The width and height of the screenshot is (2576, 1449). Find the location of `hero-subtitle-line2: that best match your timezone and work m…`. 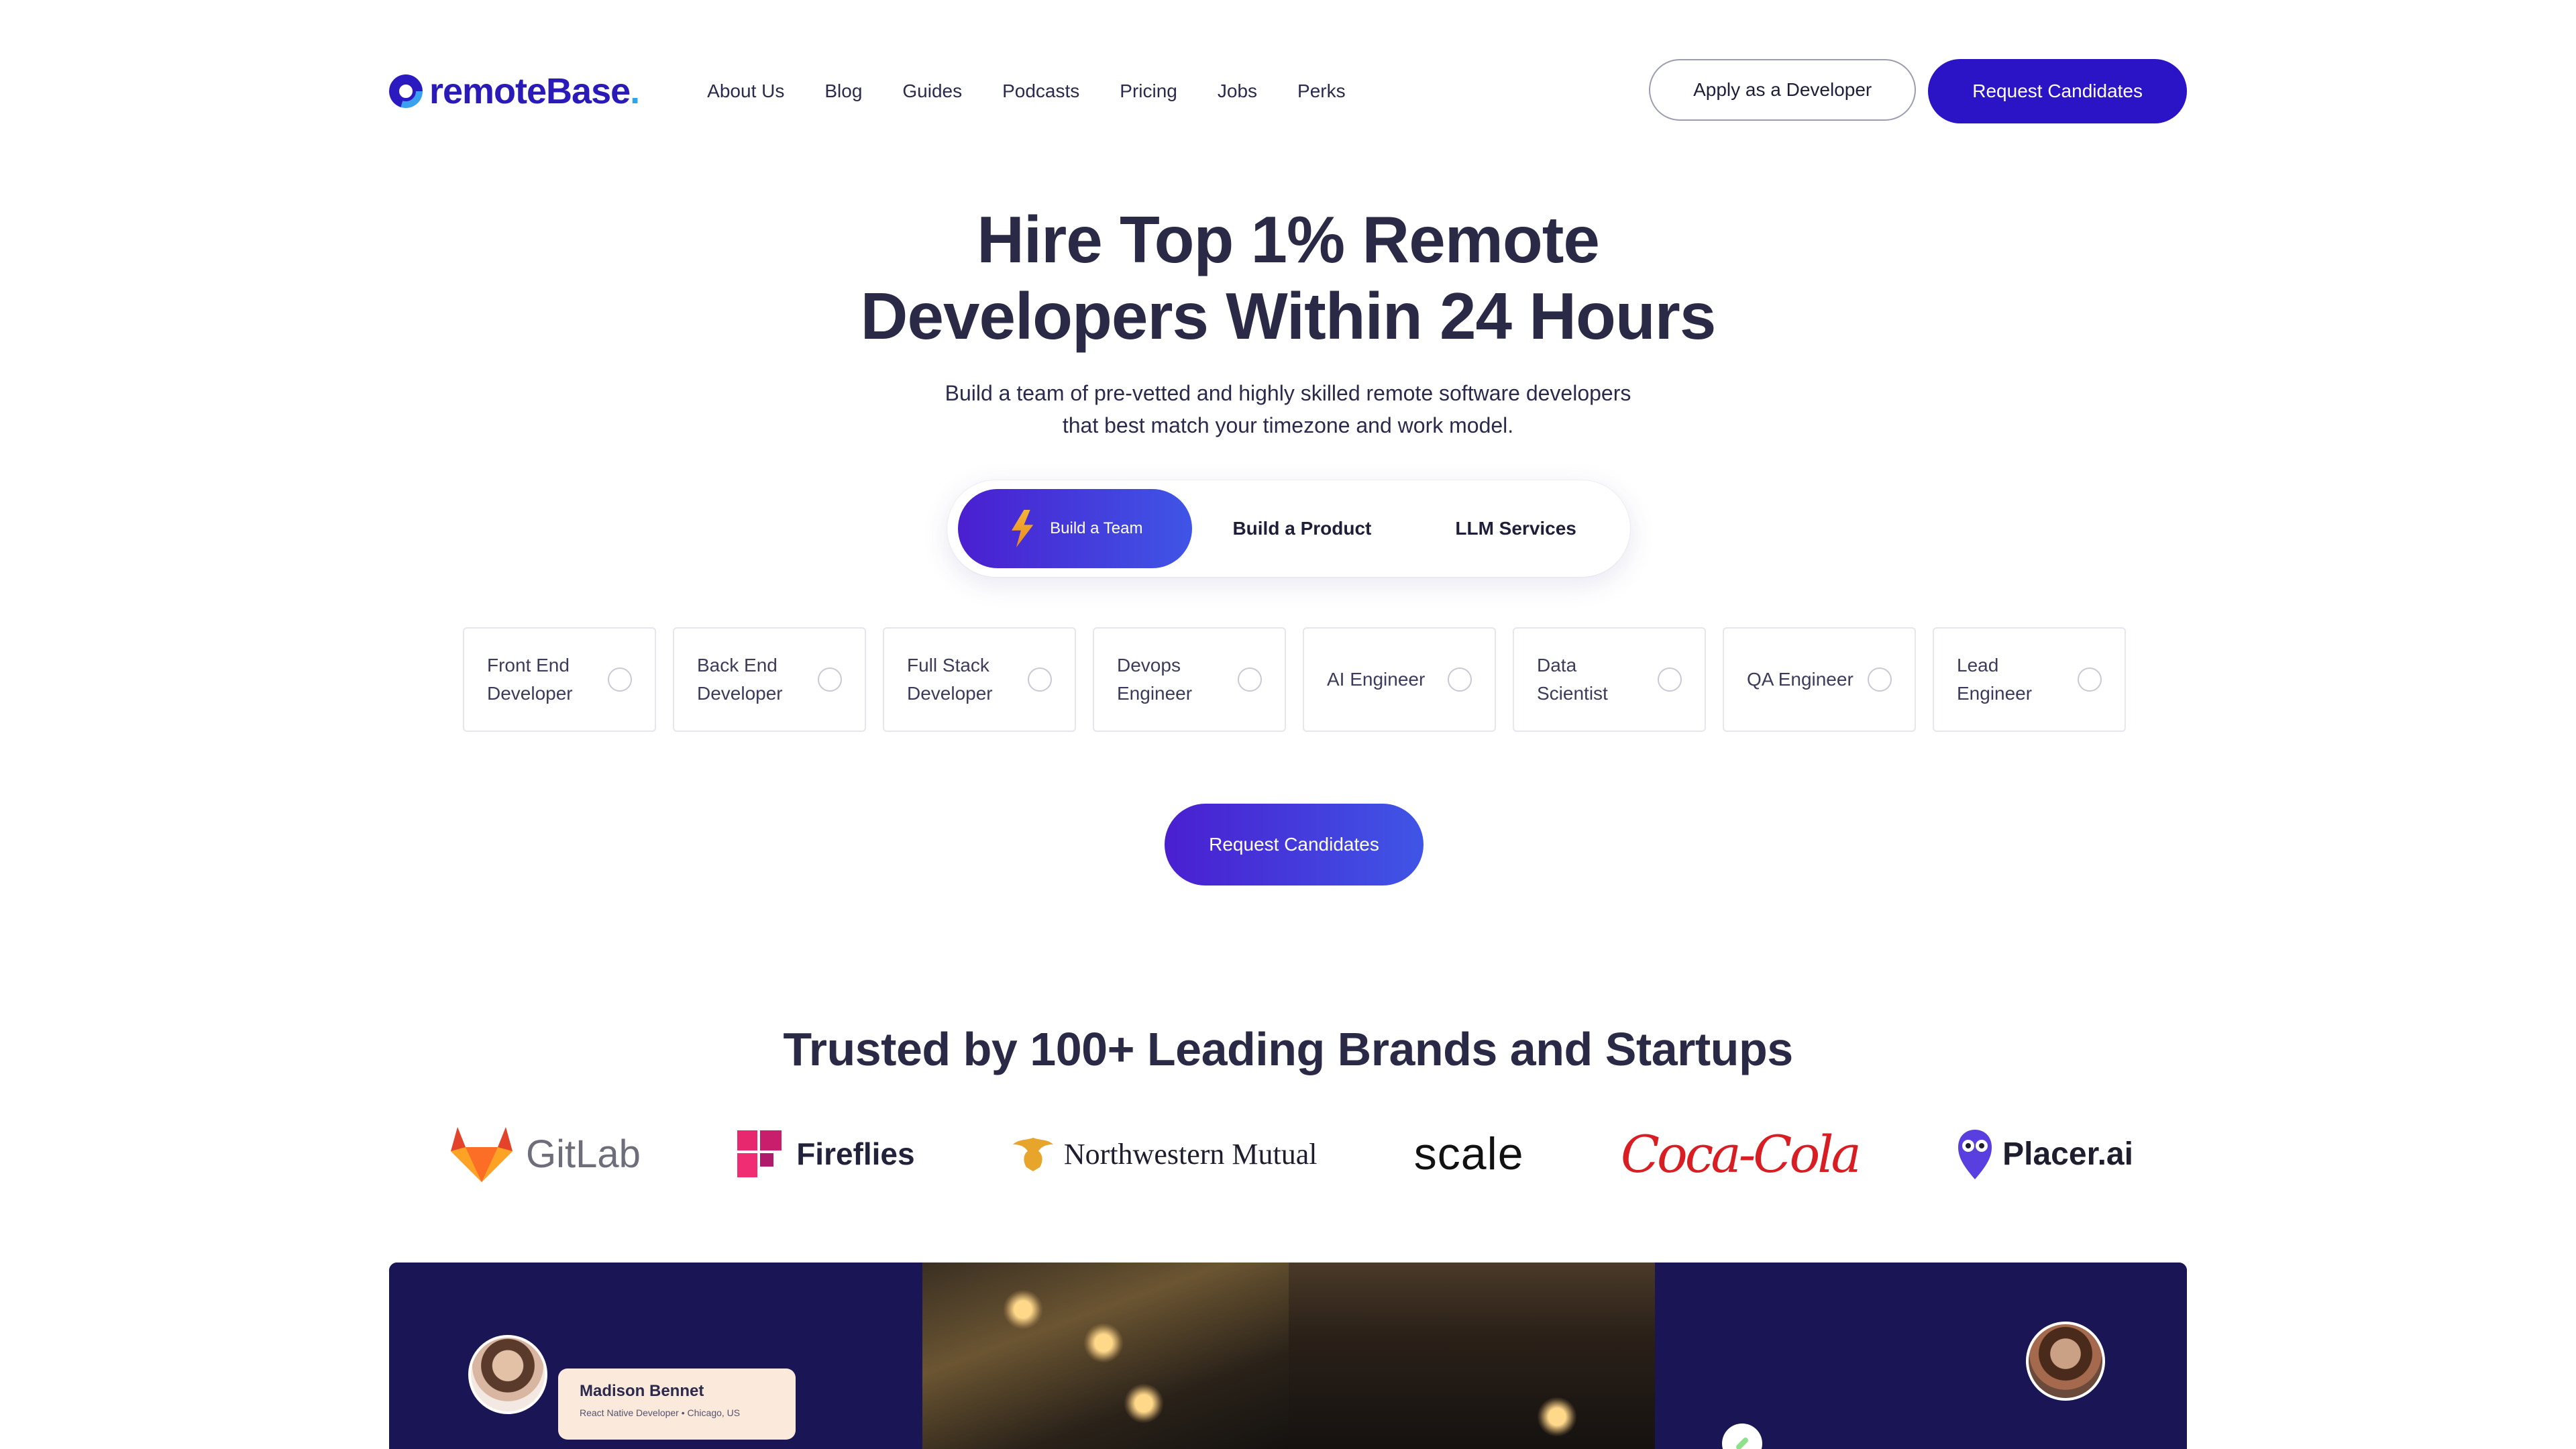

hero-subtitle-line2: that best match your timezone and work m… is located at coordinates (1288, 425).